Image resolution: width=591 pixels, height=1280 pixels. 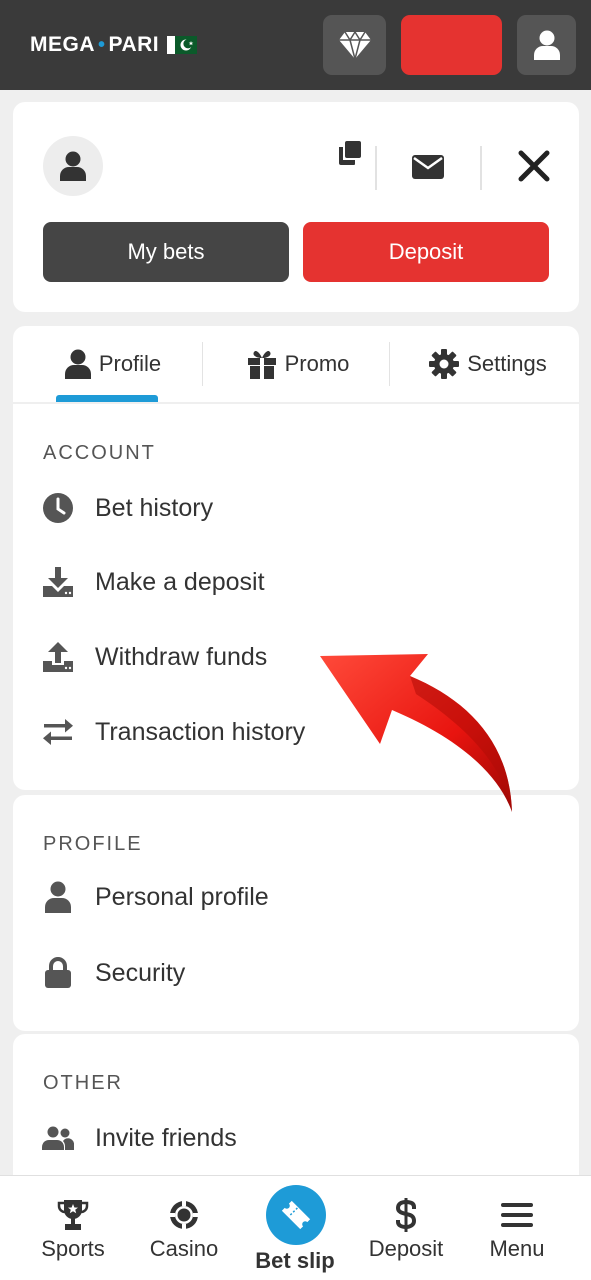 I want to click on menu-item-label: Transaction history, so click(x=200, y=731).